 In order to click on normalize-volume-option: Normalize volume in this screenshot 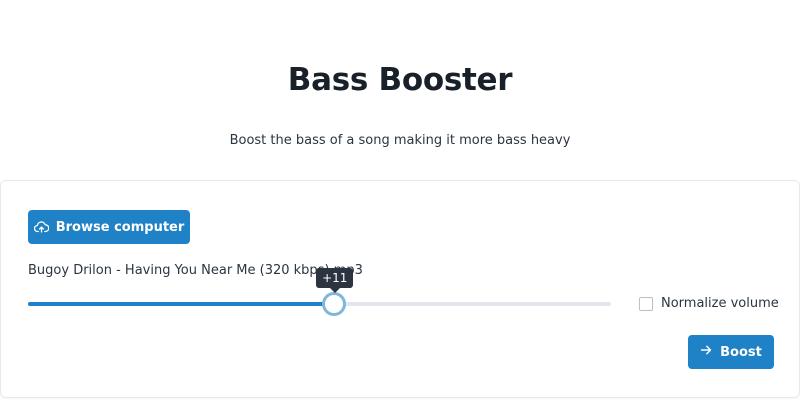, I will do `click(709, 303)`.